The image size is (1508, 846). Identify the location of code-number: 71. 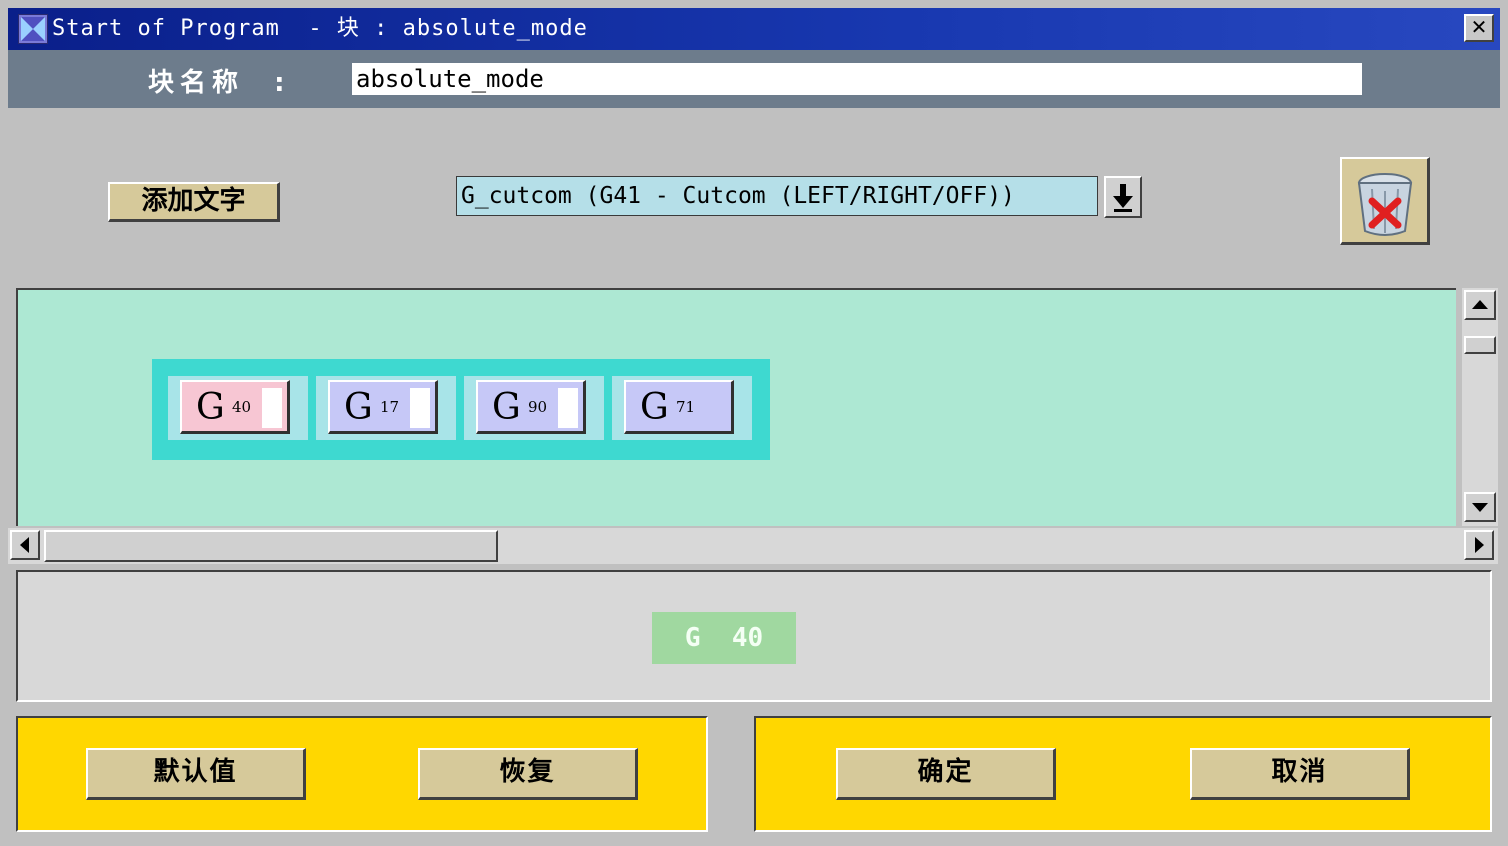
(686, 407).